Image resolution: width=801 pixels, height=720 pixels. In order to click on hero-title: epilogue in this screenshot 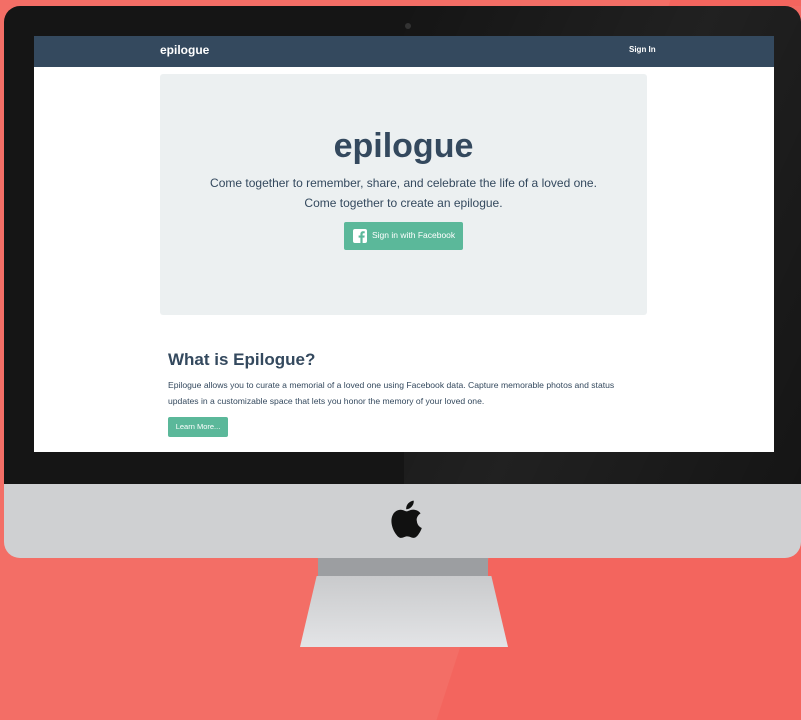, I will do `click(403, 146)`.